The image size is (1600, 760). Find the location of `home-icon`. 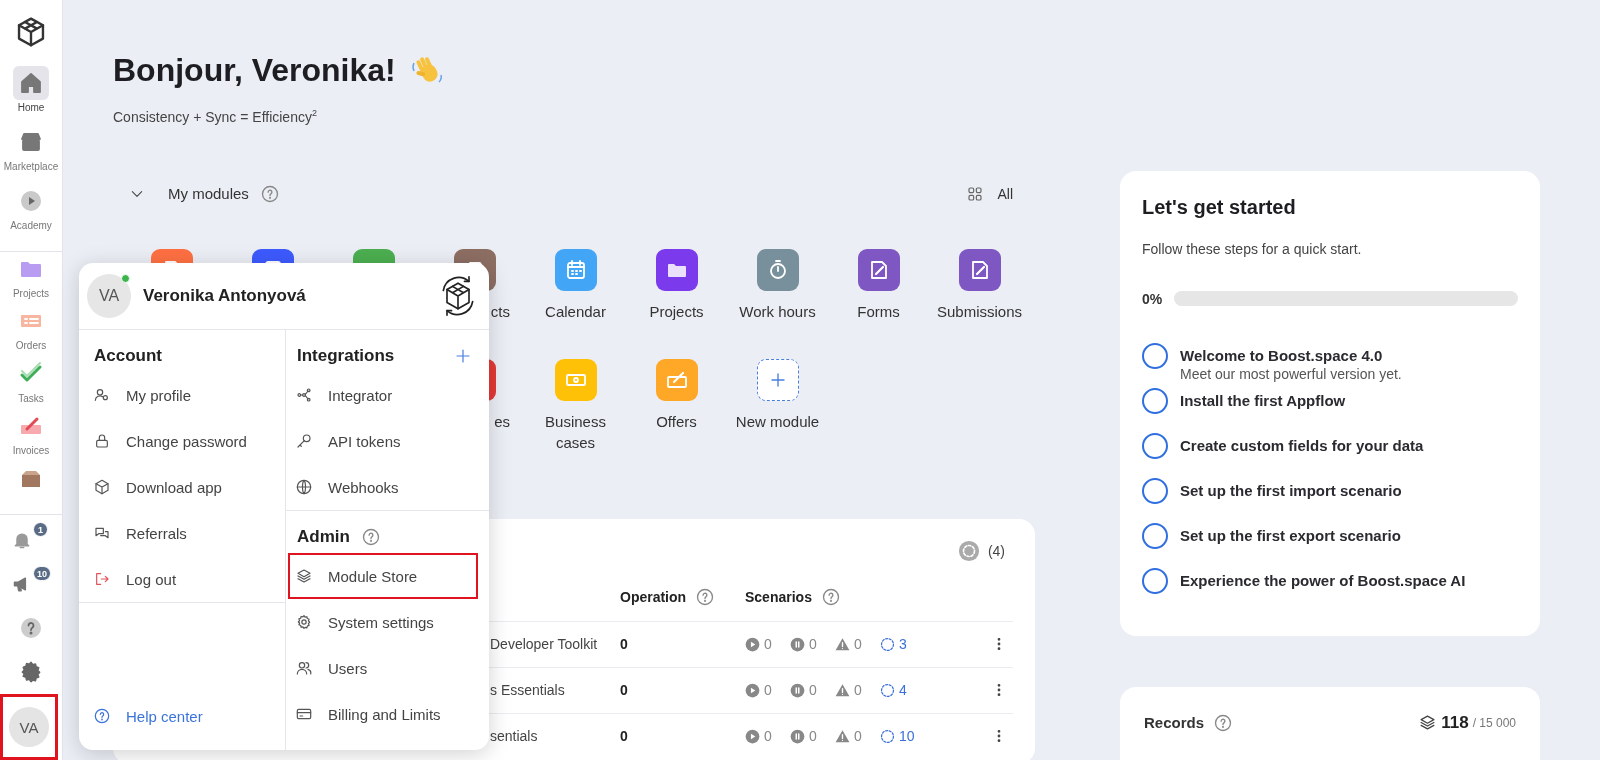

home-icon is located at coordinates (31, 82).